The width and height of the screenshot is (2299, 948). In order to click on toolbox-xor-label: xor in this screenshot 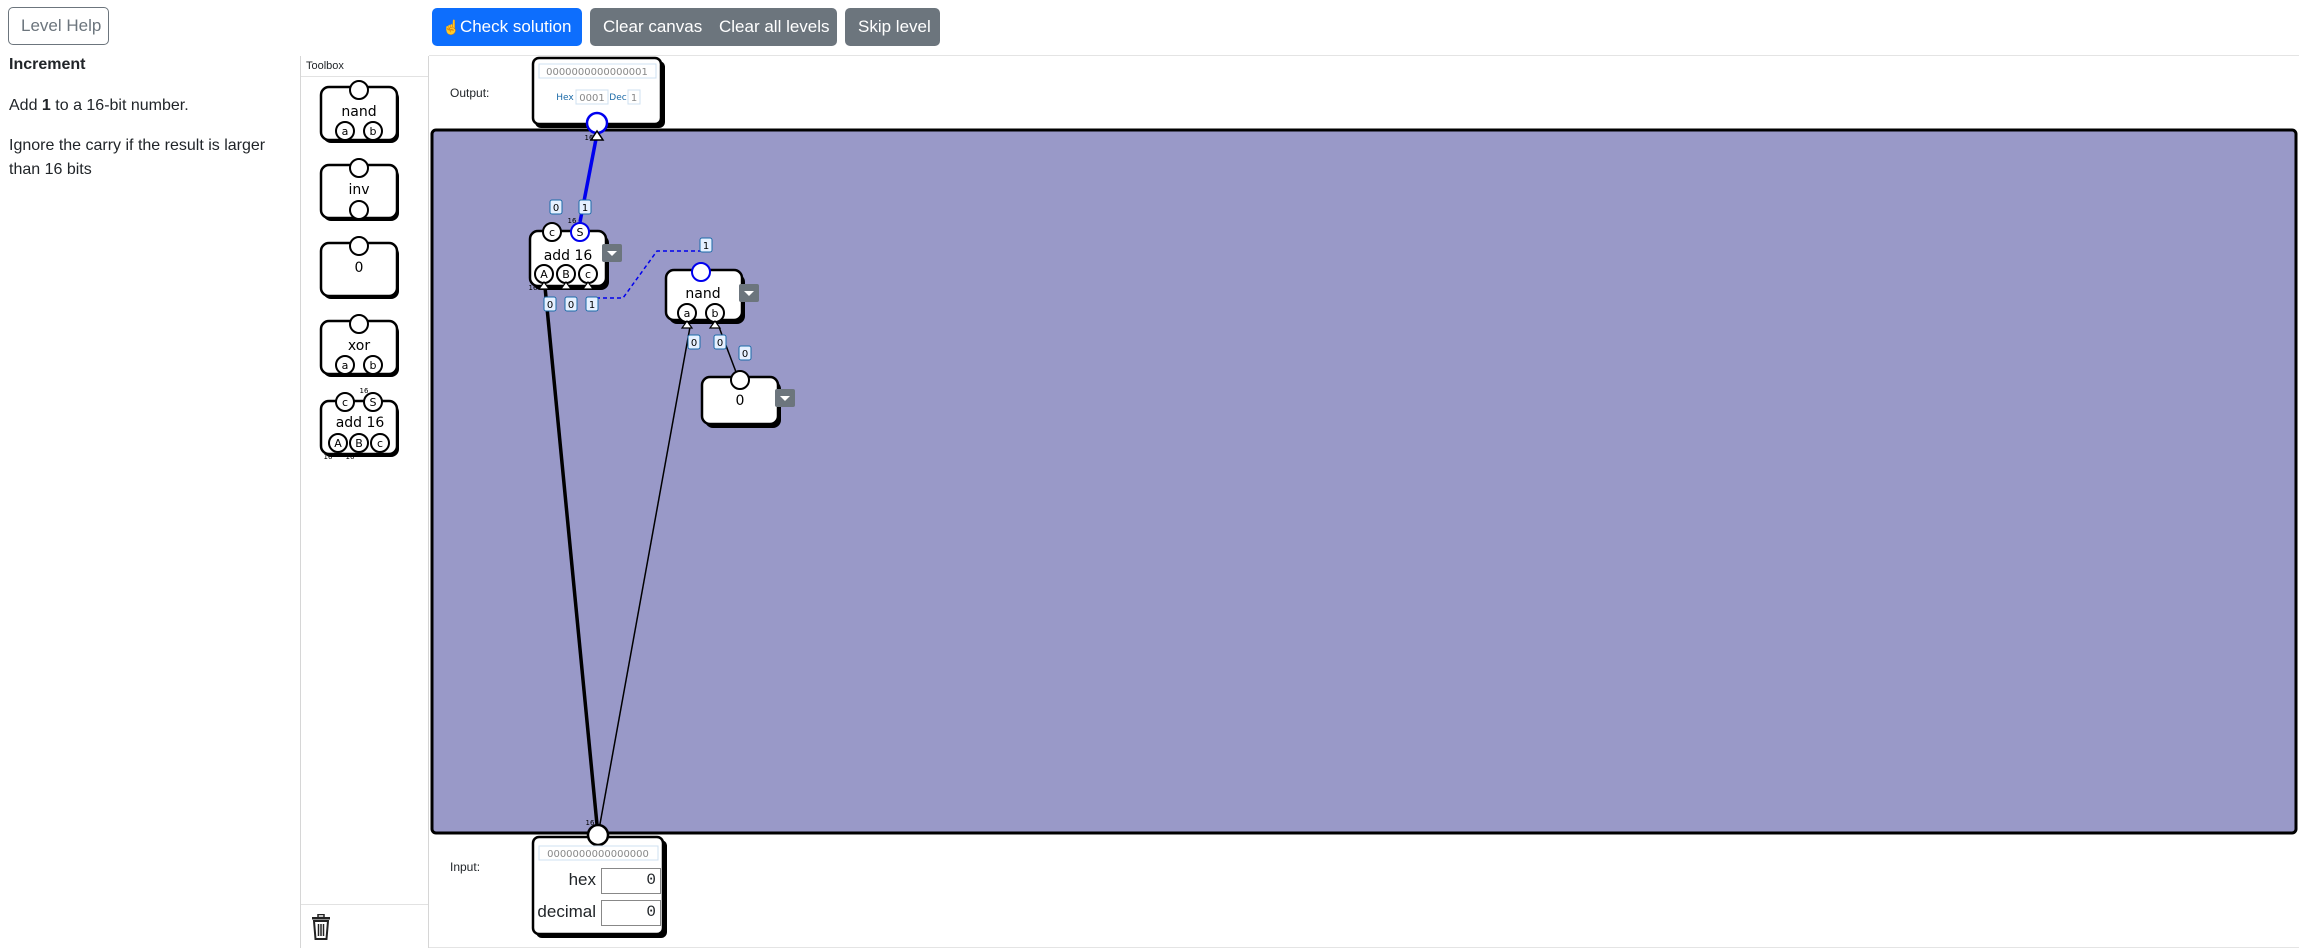, I will do `click(359, 346)`.